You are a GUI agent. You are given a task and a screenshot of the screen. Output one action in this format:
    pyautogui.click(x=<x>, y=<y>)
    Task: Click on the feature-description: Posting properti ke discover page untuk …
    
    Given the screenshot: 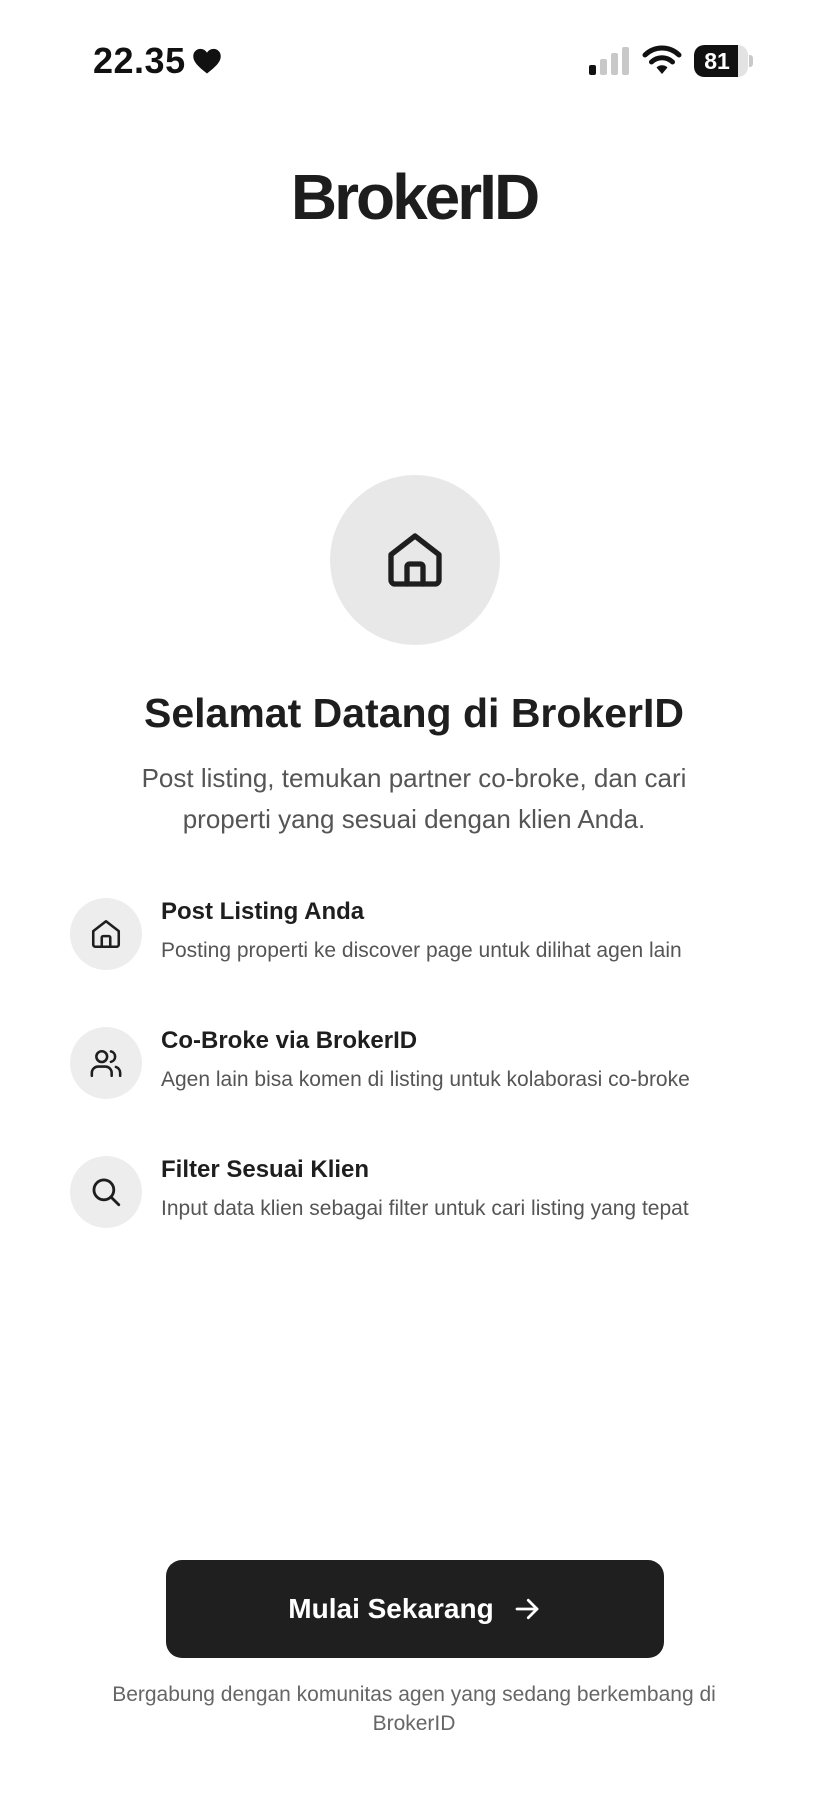 What is the action you would take?
    pyautogui.click(x=421, y=950)
    